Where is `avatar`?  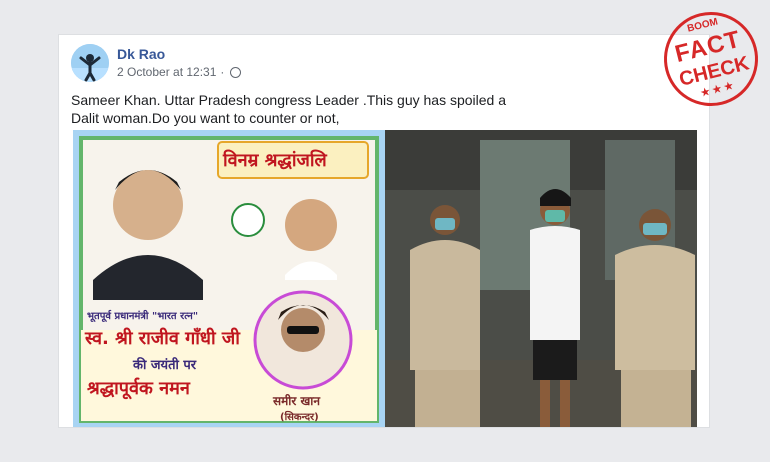 avatar is located at coordinates (90, 63).